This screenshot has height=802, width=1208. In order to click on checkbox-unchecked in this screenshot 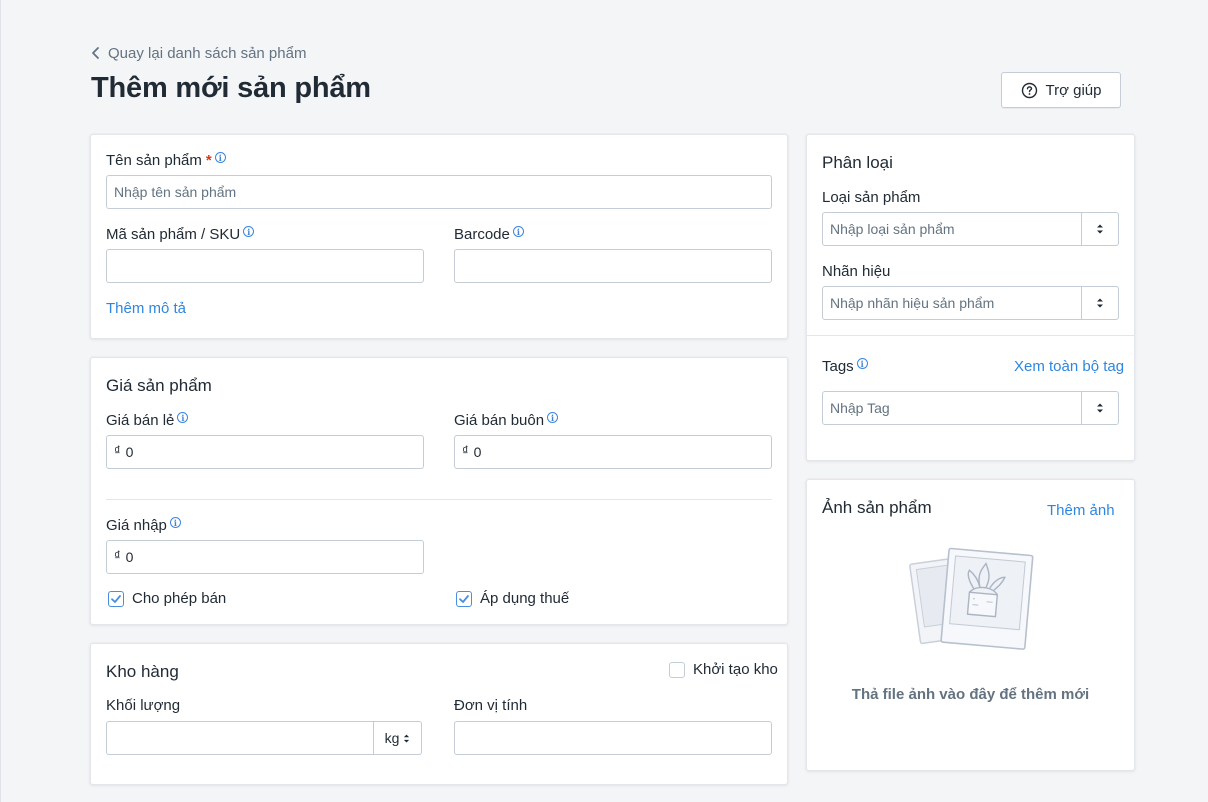, I will do `click(677, 669)`.